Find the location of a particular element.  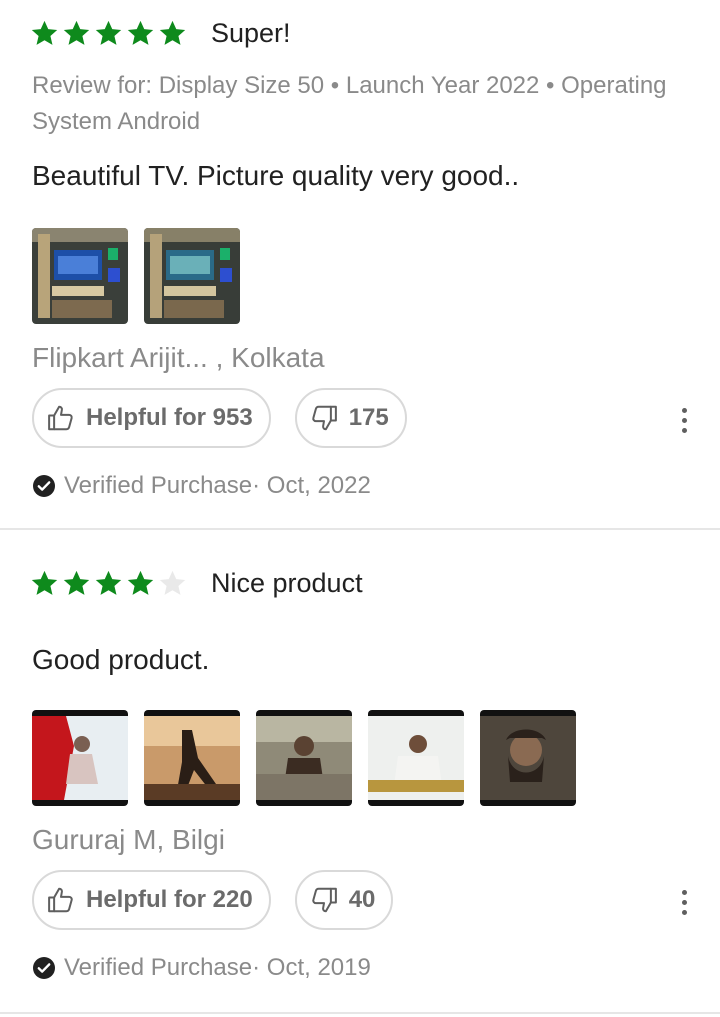

dislike-count: 40 is located at coordinates (362, 899).